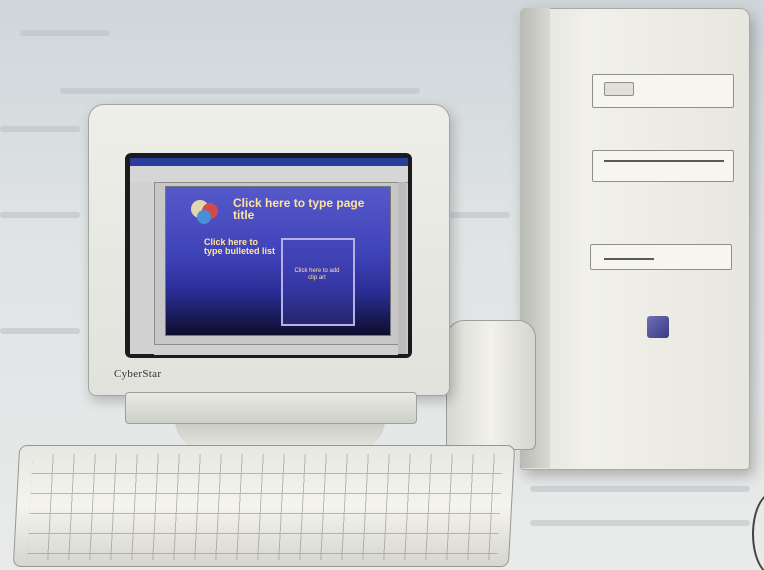 The image size is (764, 570). Describe the element at coordinates (204, 212) in the screenshot. I see `clip-art-graphic` at that location.